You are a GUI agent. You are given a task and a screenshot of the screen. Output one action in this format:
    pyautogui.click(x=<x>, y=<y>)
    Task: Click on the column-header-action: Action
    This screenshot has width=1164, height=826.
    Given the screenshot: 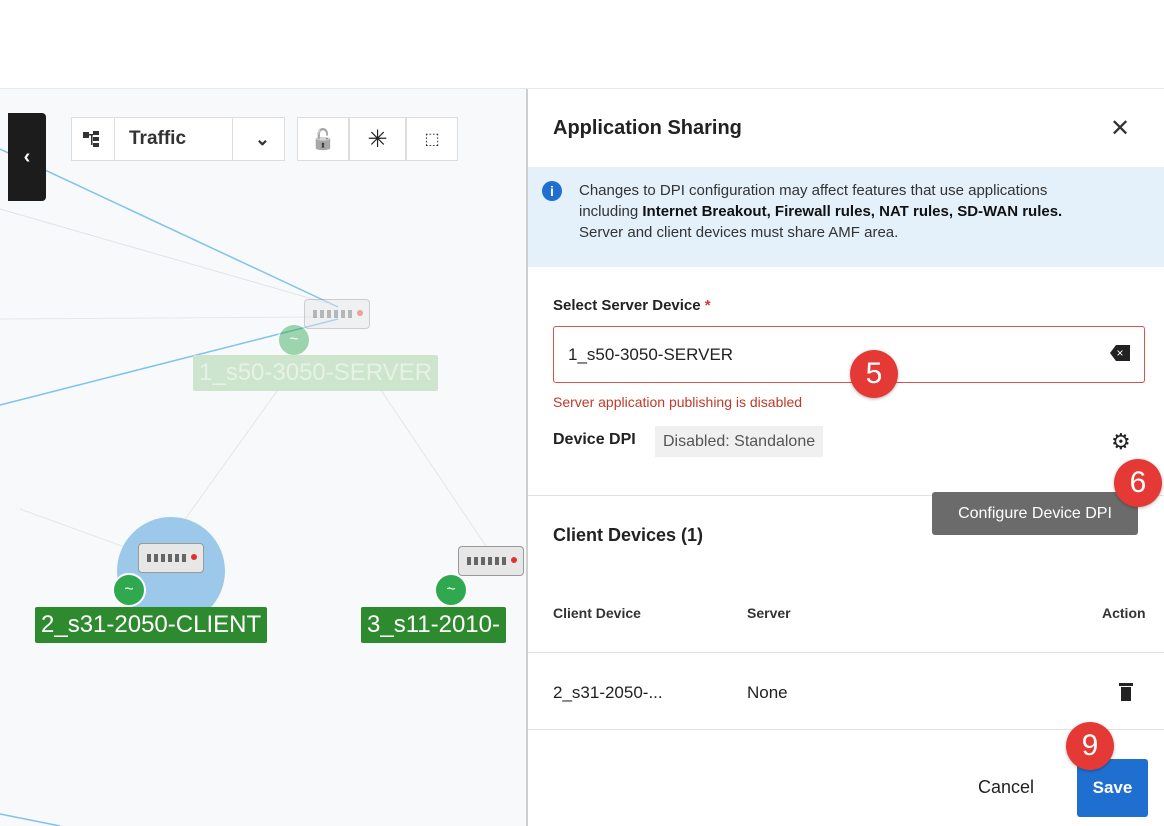 What is the action you would take?
    pyautogui.click(x=1124, y=613)
    